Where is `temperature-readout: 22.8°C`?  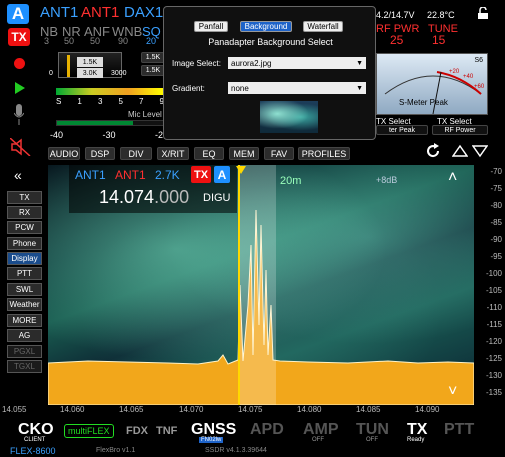
temperature-readout: 22.8°C is located at coordinates (441, 15).